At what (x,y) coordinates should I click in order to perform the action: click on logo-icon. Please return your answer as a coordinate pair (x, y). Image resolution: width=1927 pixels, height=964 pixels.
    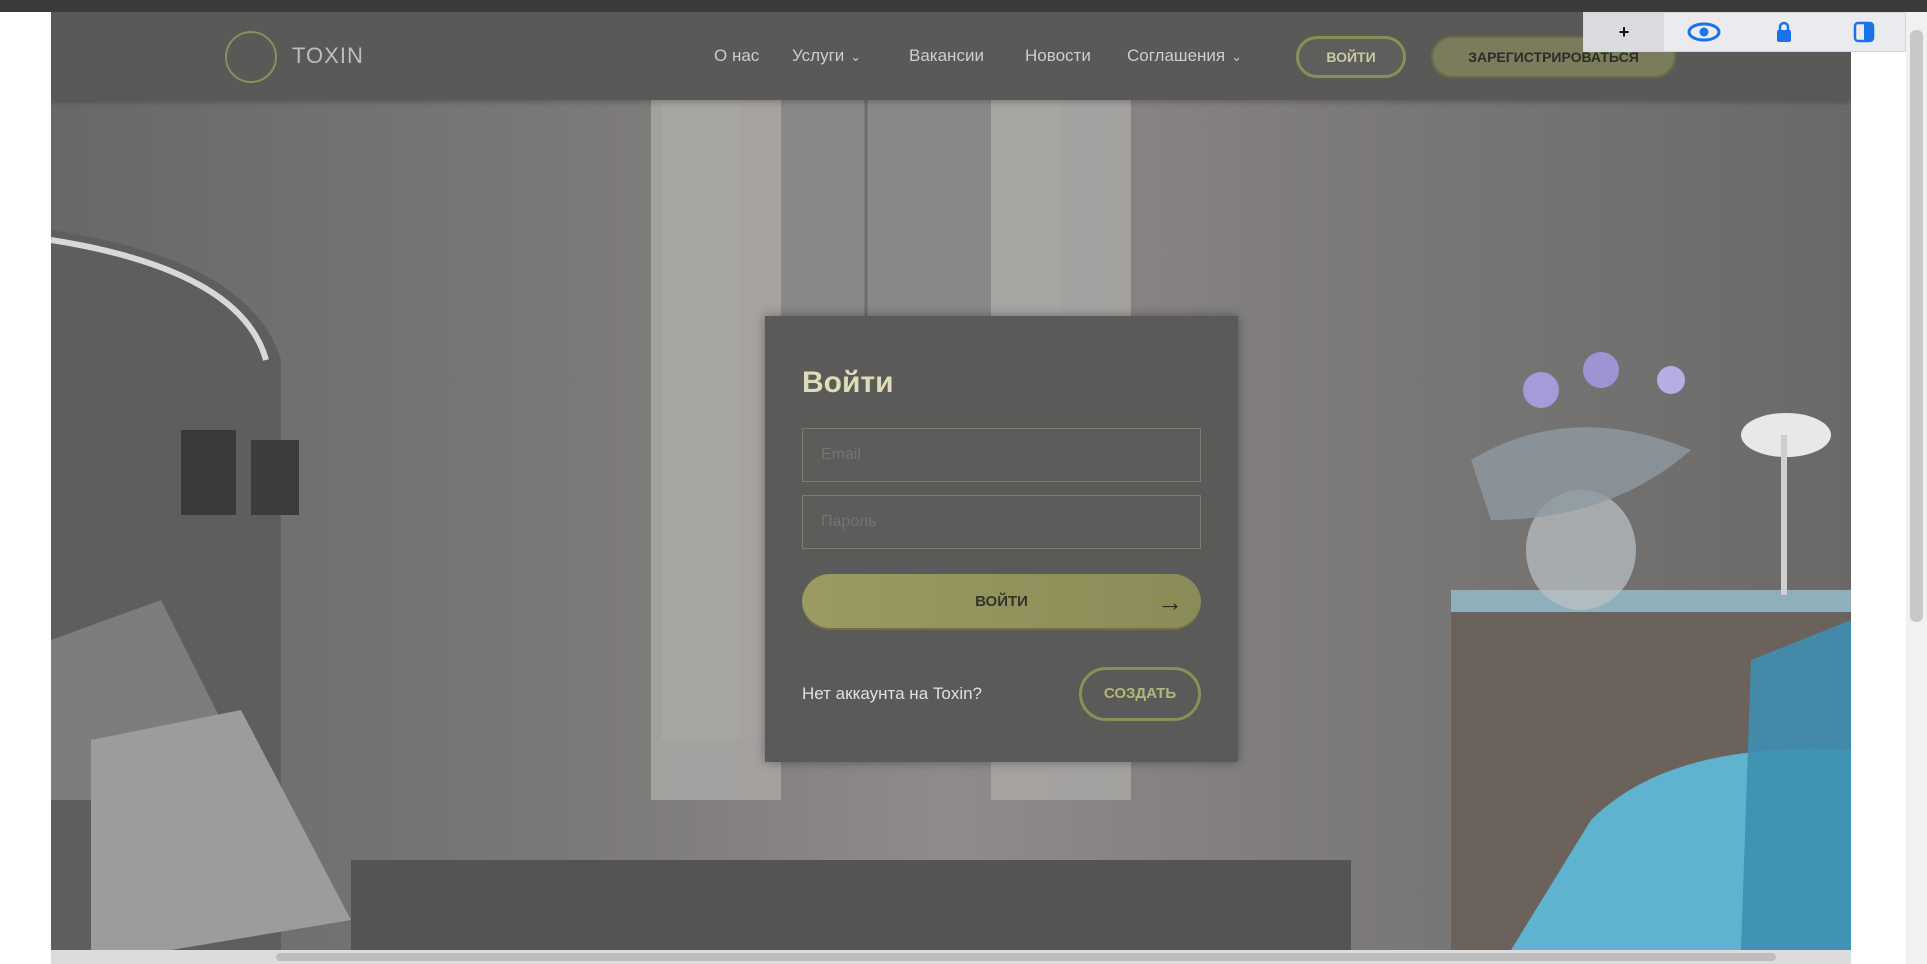
    Looking at the image, I should click on (251, 57).